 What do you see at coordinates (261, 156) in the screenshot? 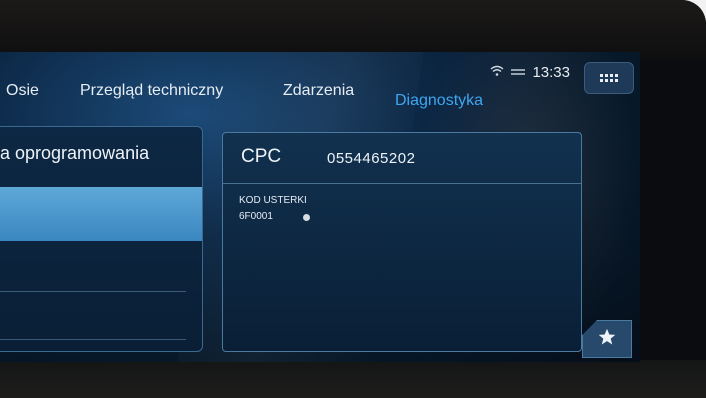
I see `cpc-label: CPC` at bounding box center [261, 156].